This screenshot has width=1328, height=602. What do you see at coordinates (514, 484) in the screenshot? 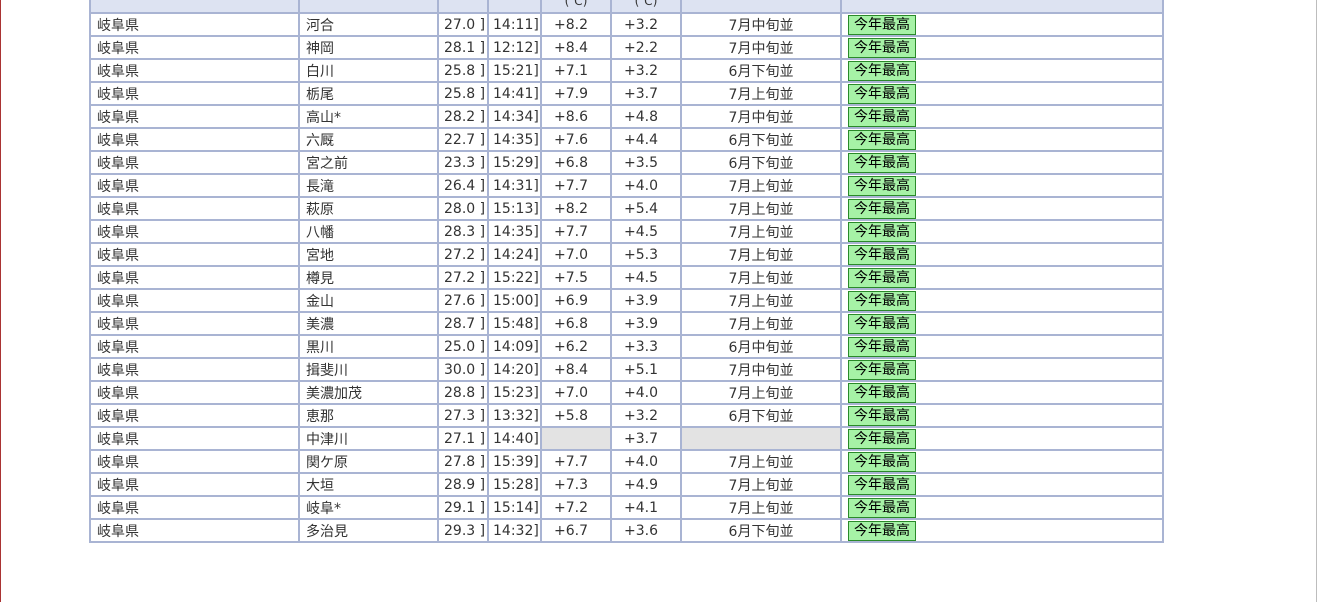
I see `time-cell: 15:28]` at bounding box center [514, 484].